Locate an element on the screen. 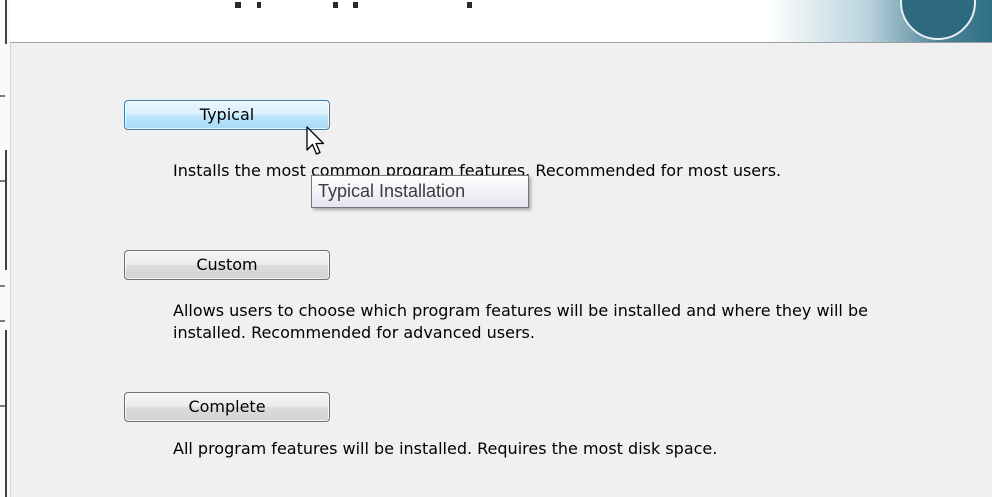 The image size is (992, 497). window-left-edge is located at coordinates (5, 248).